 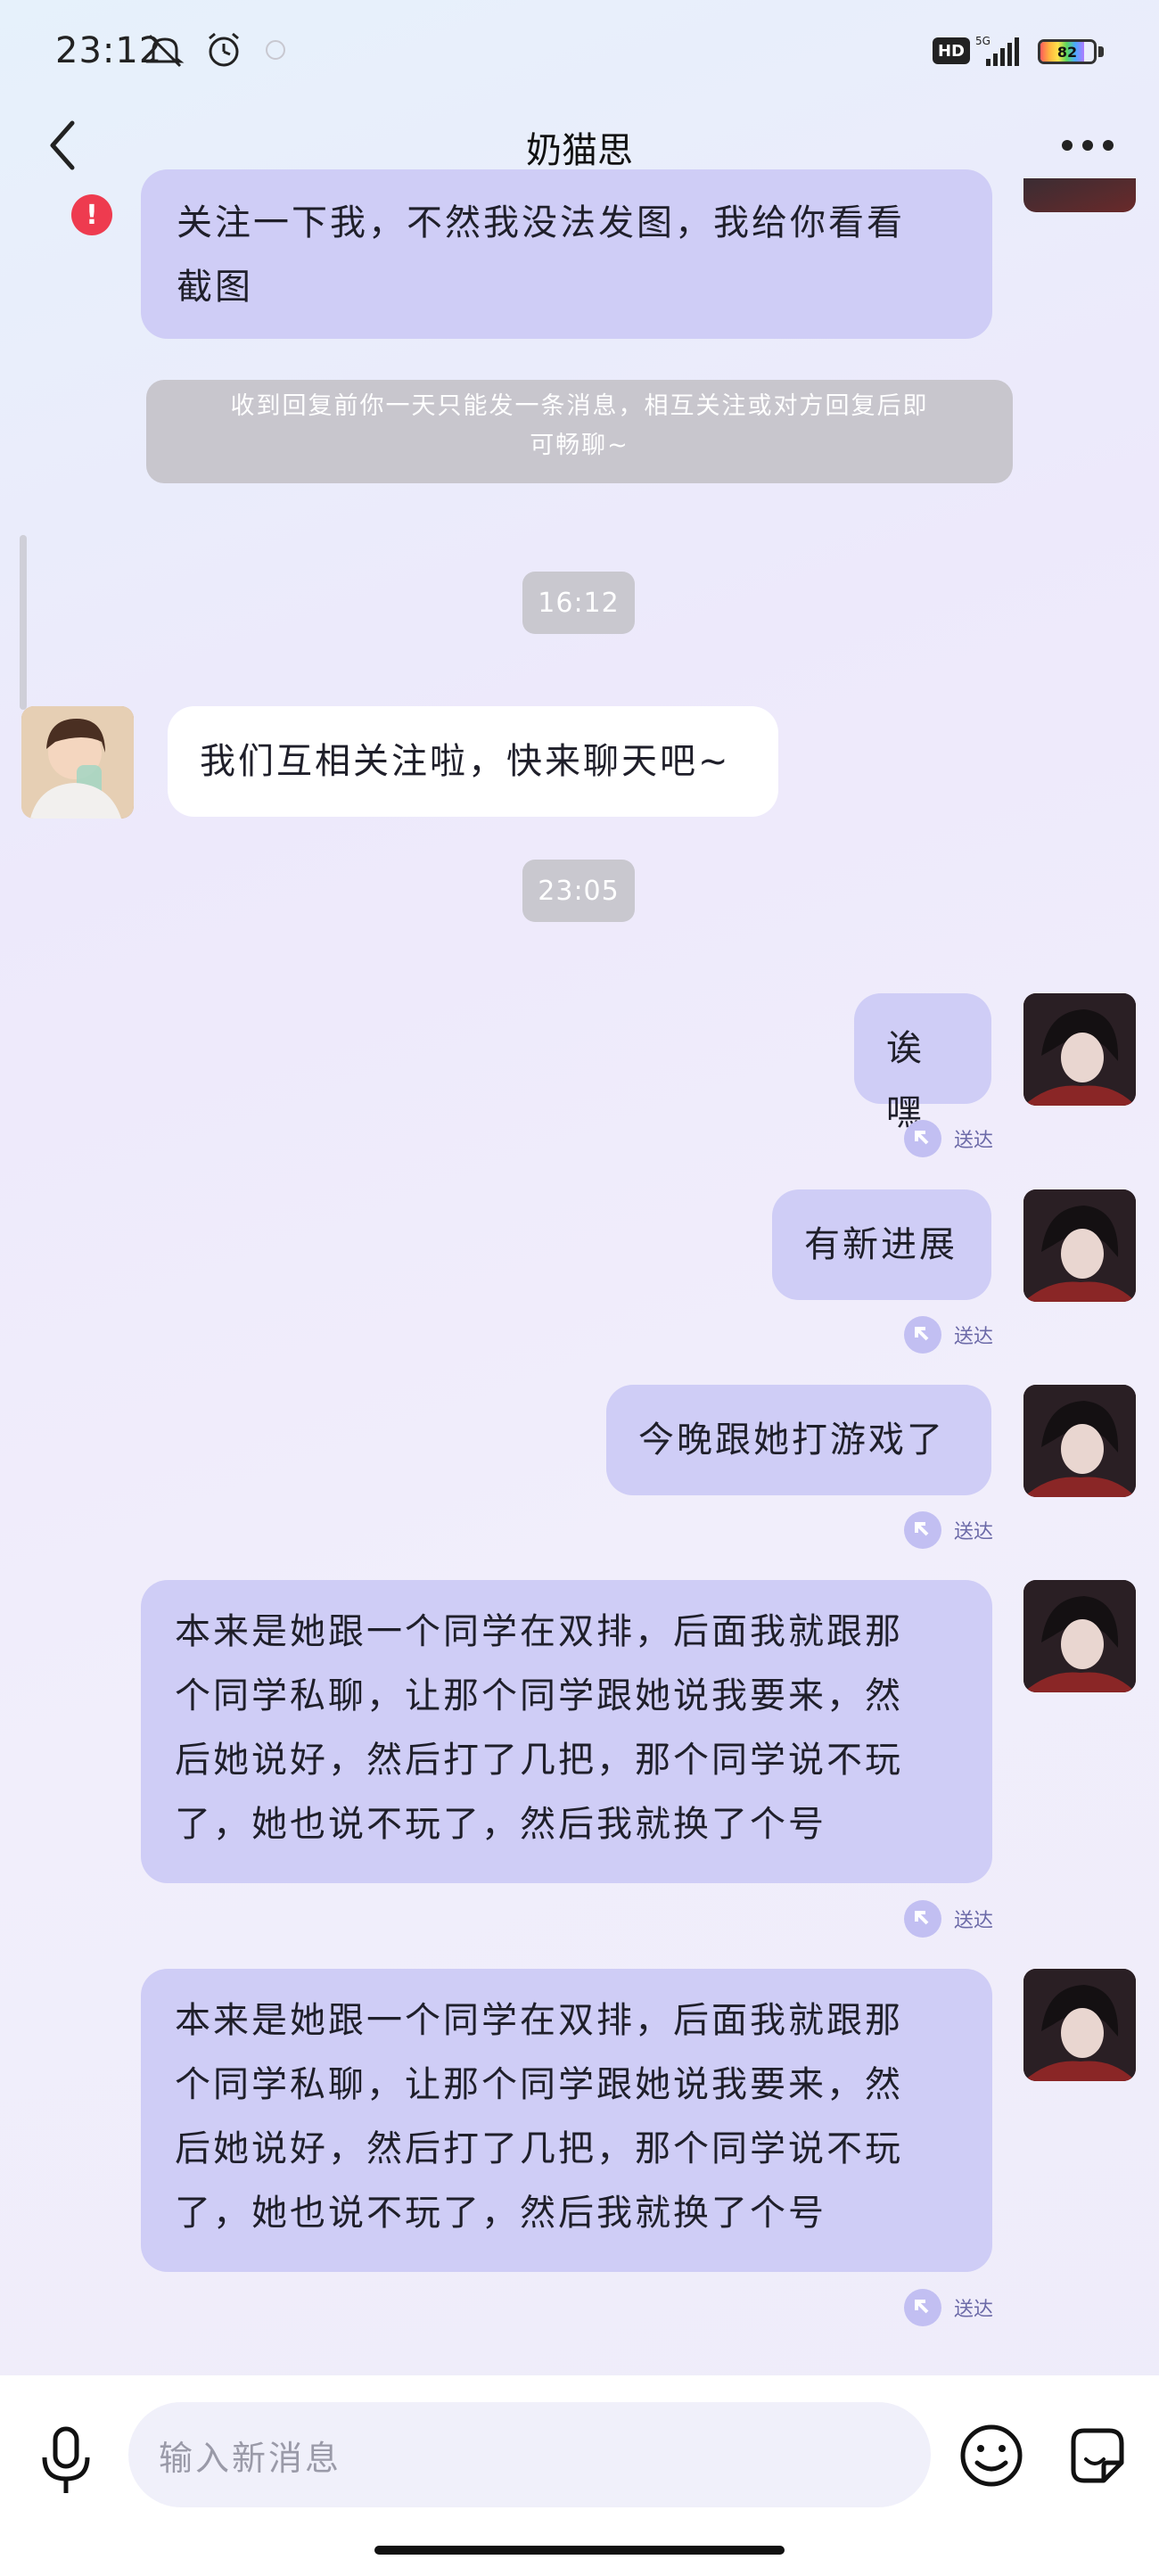 What do you see at coordinates (223, 50) in the screenshot?
I see `alarm-icon` at bounding box center [223, 50].